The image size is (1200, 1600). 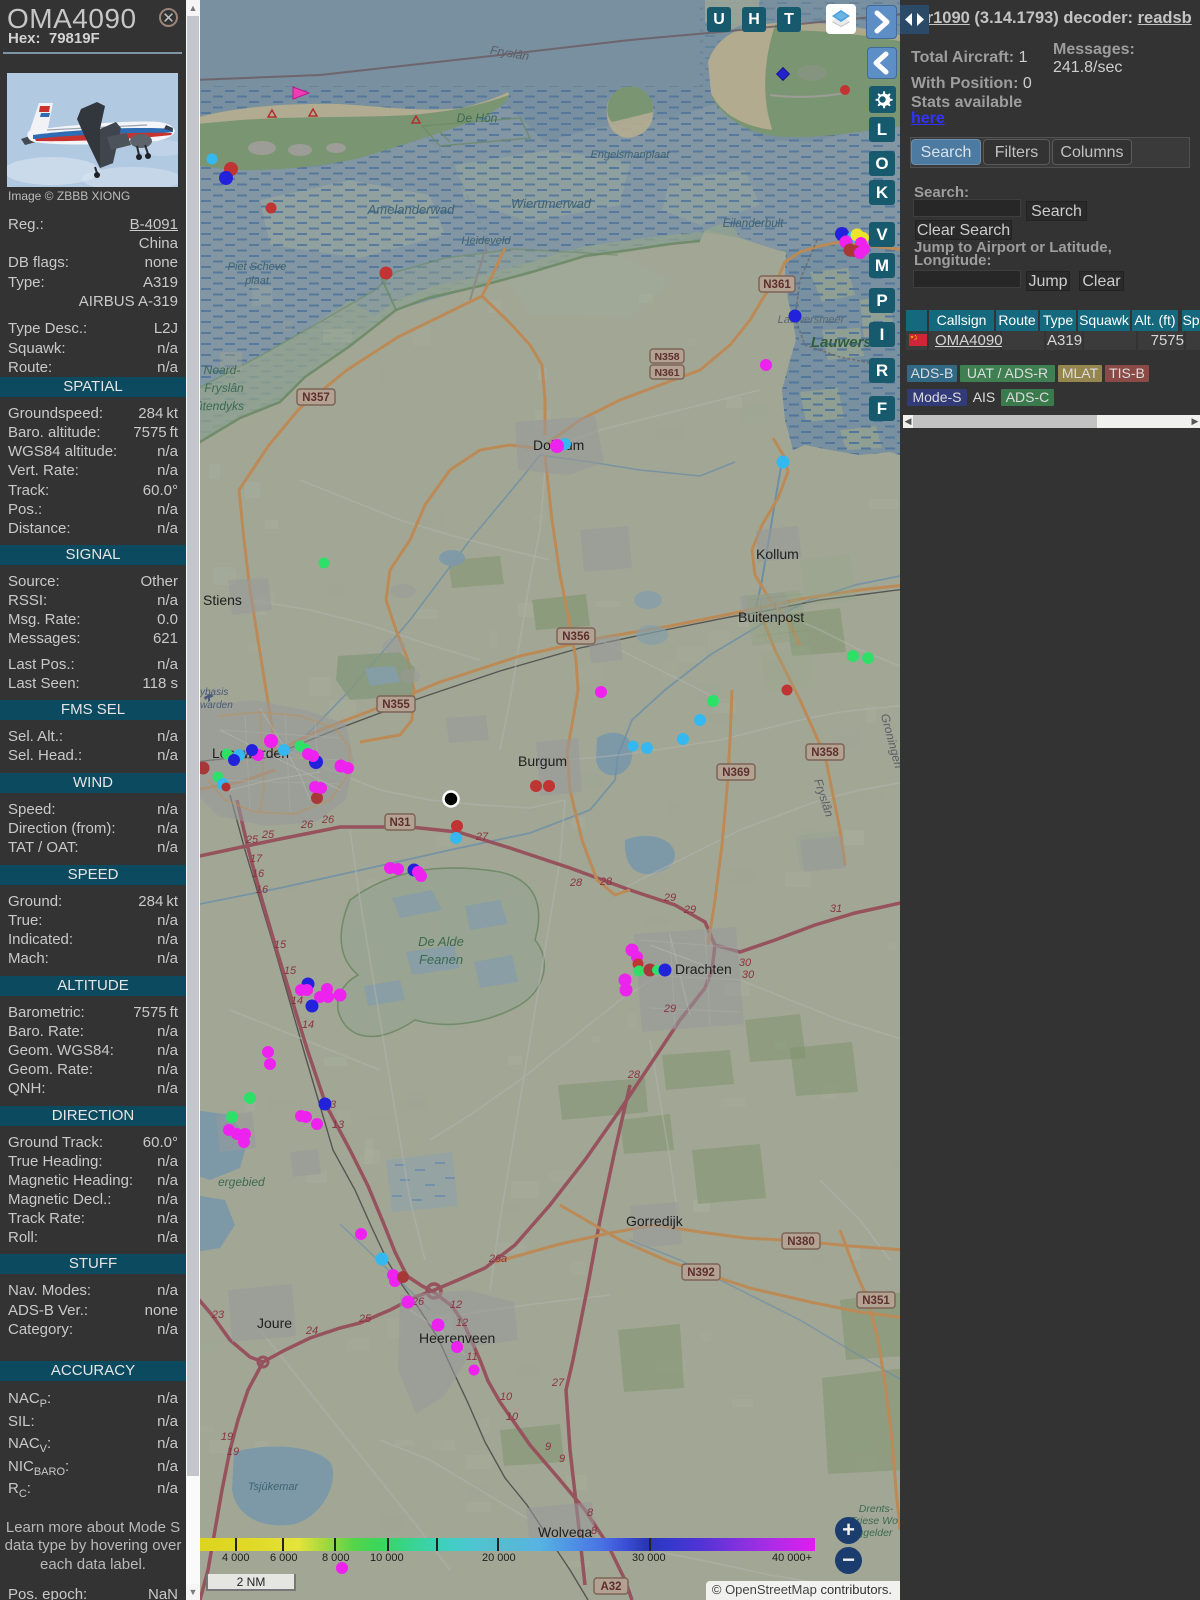 What do you see at coordinates (396, 705) in the screenshot?
I see `svg-text: N355` at bounding box center [396, 705].